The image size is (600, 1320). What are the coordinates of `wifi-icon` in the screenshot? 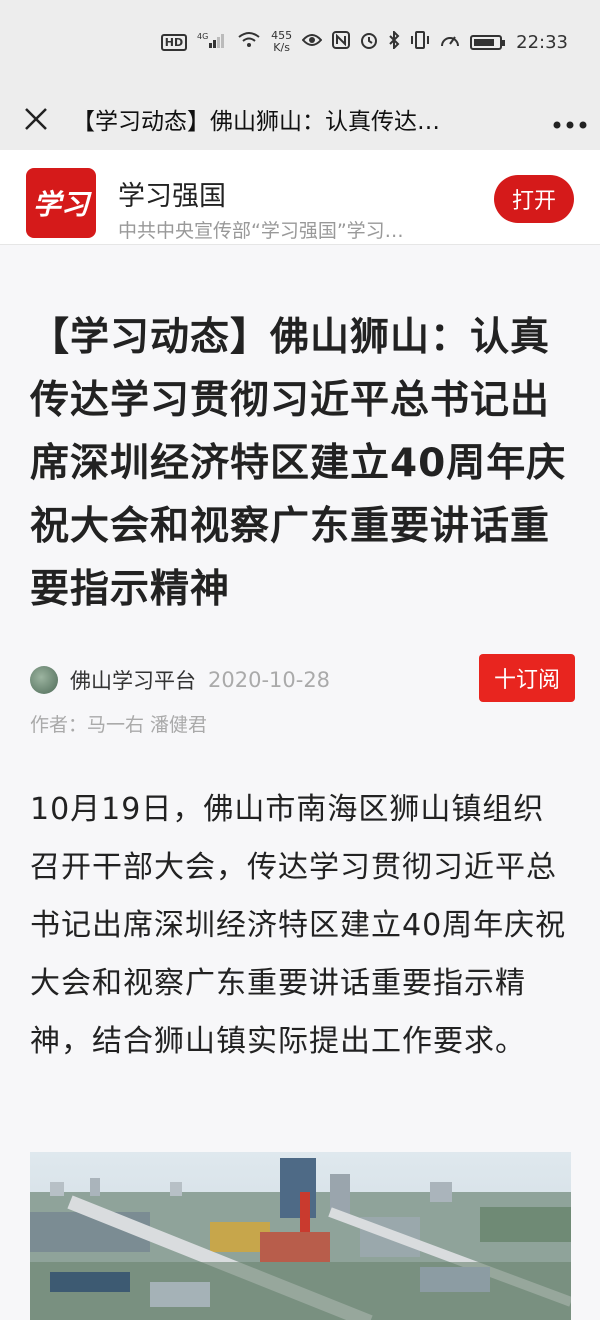 It's located at (249, 42).